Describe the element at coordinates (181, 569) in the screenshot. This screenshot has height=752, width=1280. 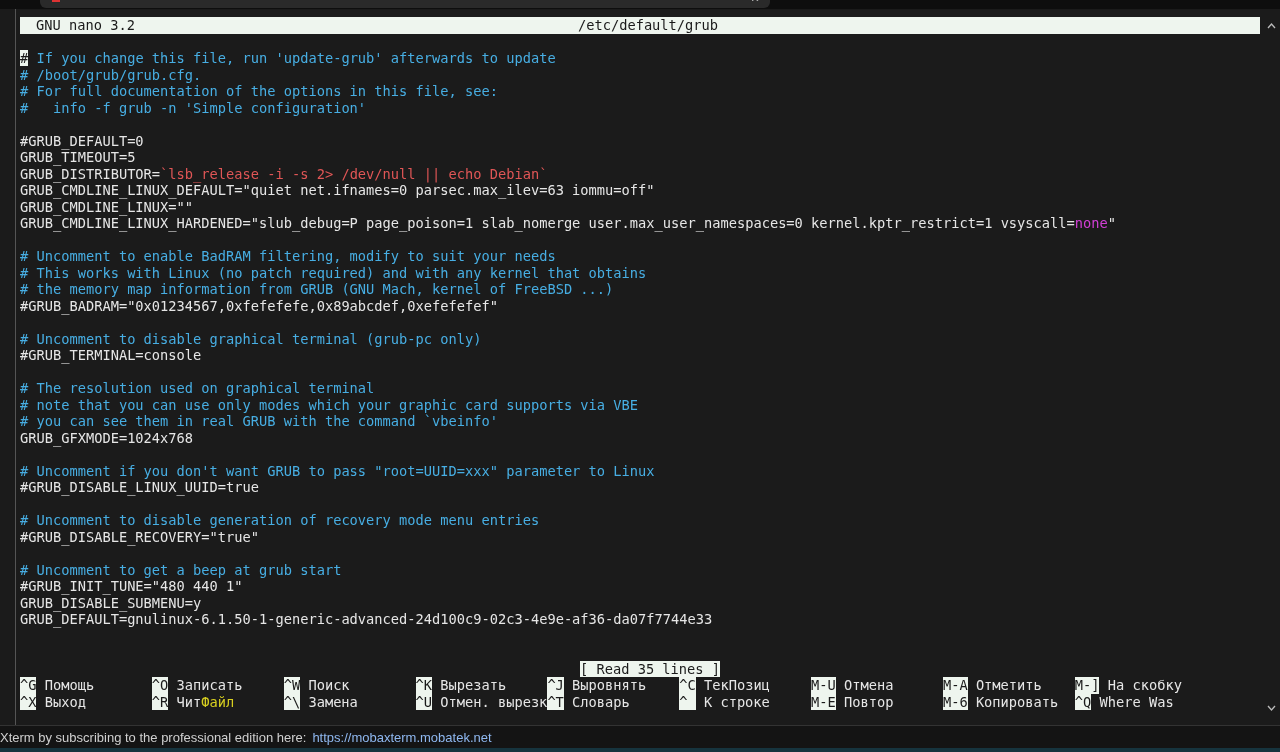
I see `code-line: # Uncomment to get a beep at grub start` at that location.